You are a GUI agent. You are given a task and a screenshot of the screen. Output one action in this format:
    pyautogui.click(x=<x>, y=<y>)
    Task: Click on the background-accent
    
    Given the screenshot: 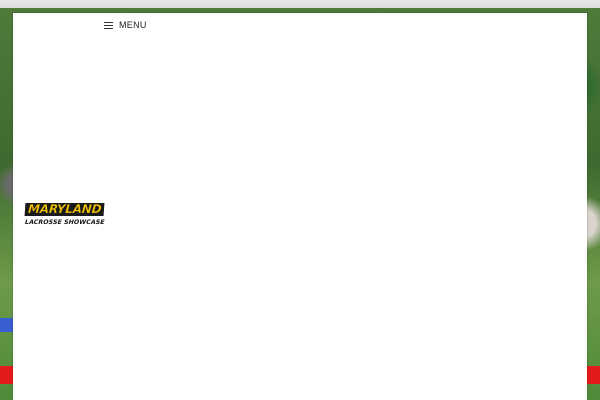 What is the action you would take?
    pyautogui.click(x=6, y=325)
    